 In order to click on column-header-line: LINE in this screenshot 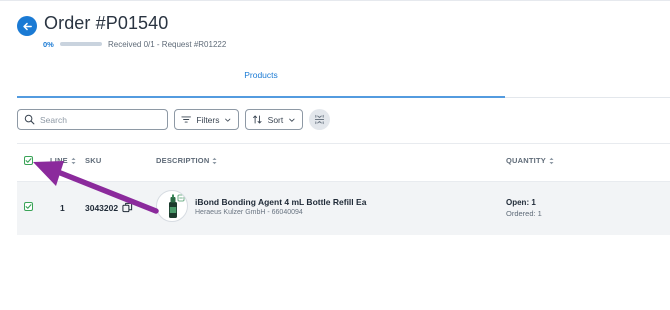, I will do `click(63, 160)`.